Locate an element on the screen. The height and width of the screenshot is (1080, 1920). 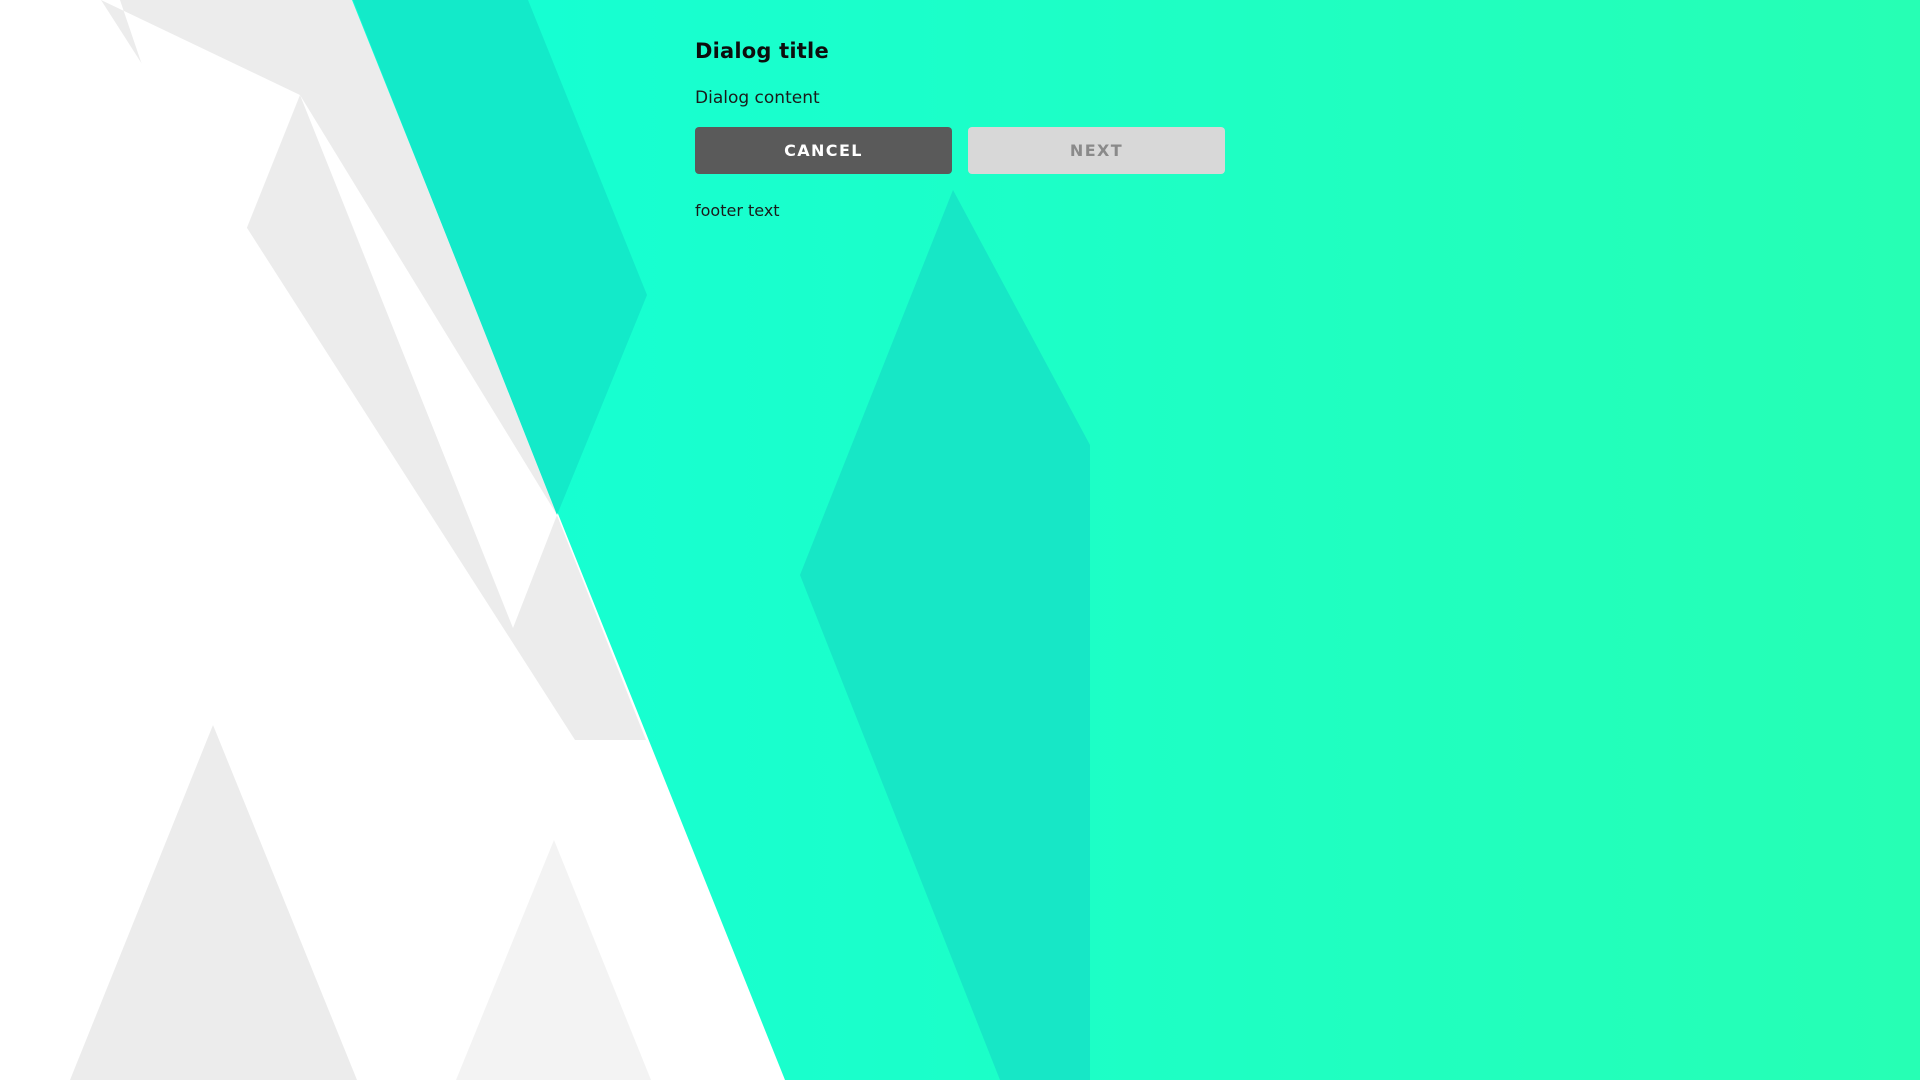
cancel-button: CANCEL is located at coordinates (823, 150).